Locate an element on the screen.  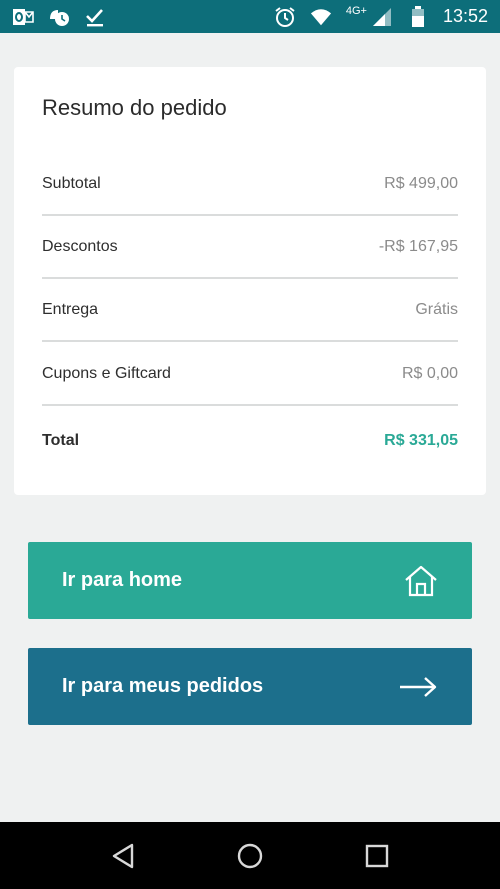
row-label: Entrega is located at coordinates (70, 309).